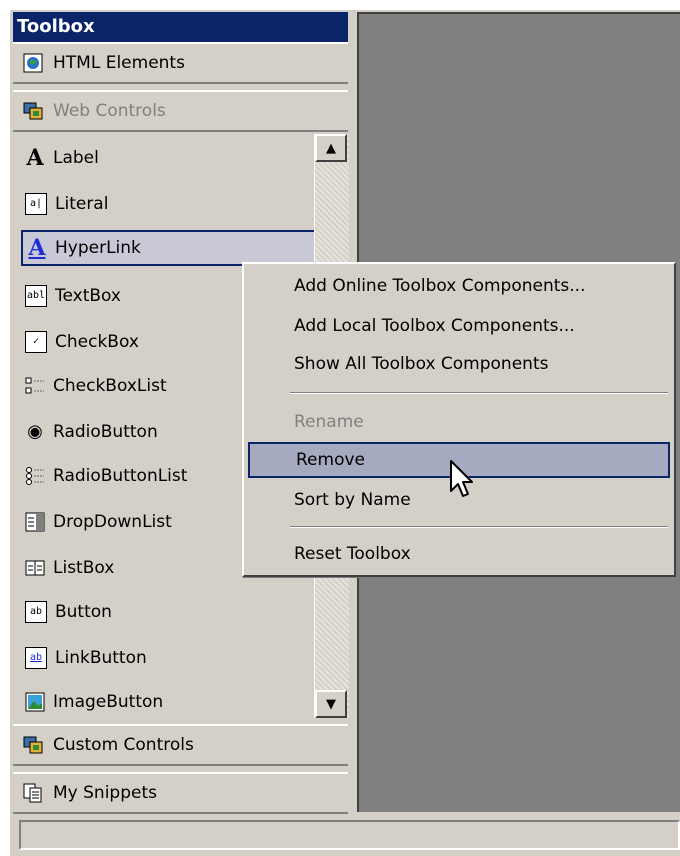 This screenshot has width=680, height=856. What do you see at coordinates (33, 793) in the screenshot?
I see `snippets-icon` at bounding box center [33, 793].